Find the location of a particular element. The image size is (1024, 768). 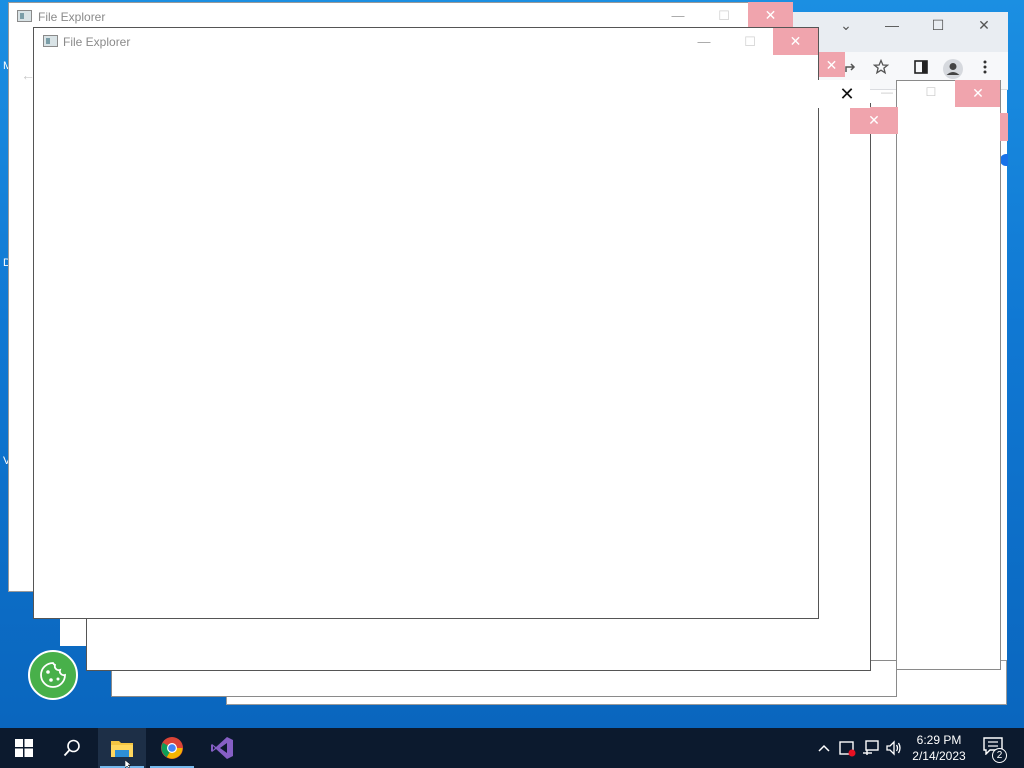

chrome-title-bar: ⌄ — ☐ ✕ is located at coordinates (899, 32).